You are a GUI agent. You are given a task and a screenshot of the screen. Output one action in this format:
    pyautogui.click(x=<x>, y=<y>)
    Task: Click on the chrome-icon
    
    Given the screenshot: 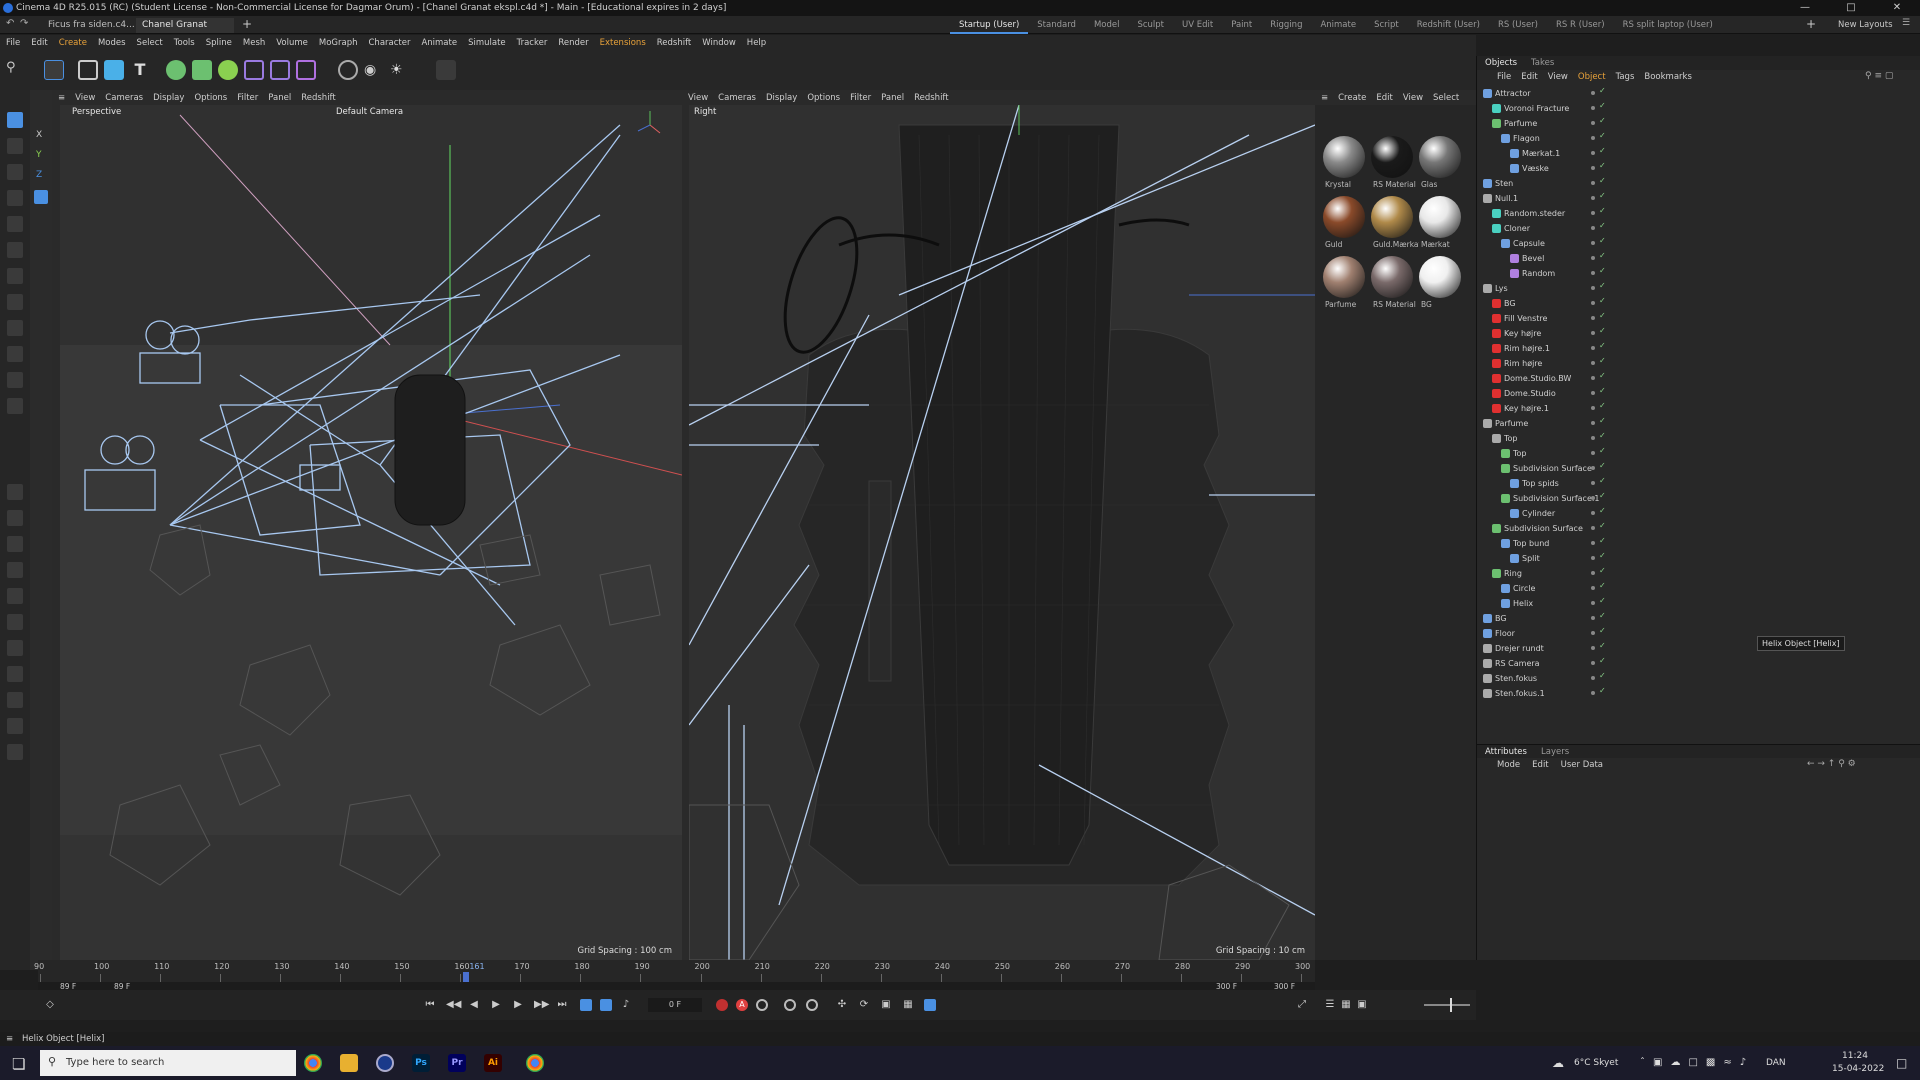 What is the action you would take?
    pyautogui.click(x=313, y=1063)
    